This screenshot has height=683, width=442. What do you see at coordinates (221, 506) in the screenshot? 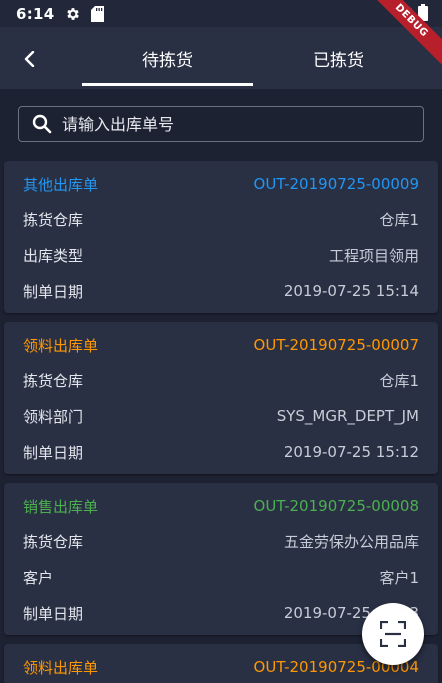
I see `order-card-header: 销售出库单 OUT-20190725-00008` at bounding box center [221, 506].